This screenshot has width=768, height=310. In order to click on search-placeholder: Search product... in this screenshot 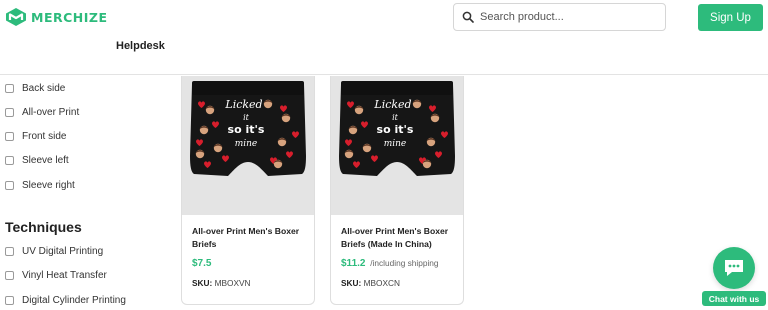, I will do `click(522, 17)`.